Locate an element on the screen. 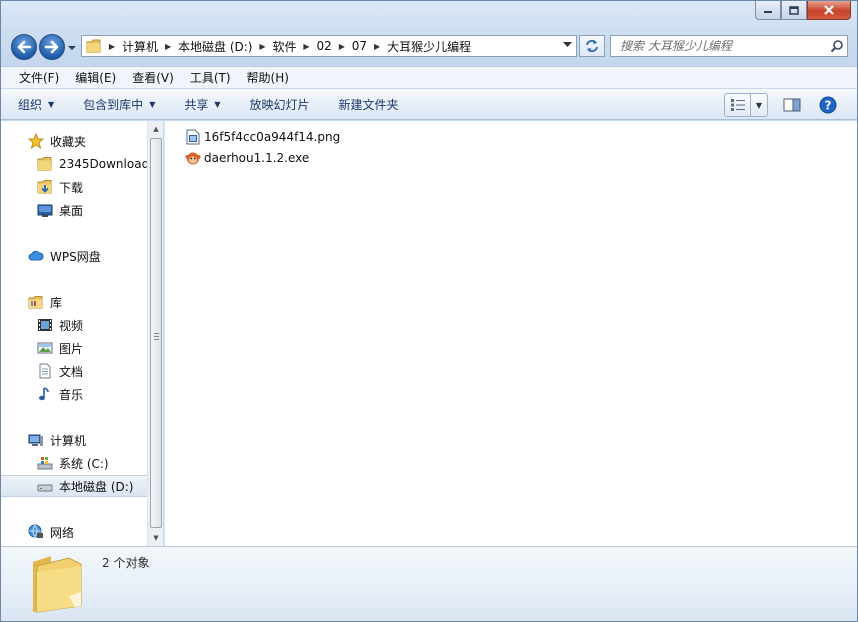  folder-icon is located at coordinates (45, 164).